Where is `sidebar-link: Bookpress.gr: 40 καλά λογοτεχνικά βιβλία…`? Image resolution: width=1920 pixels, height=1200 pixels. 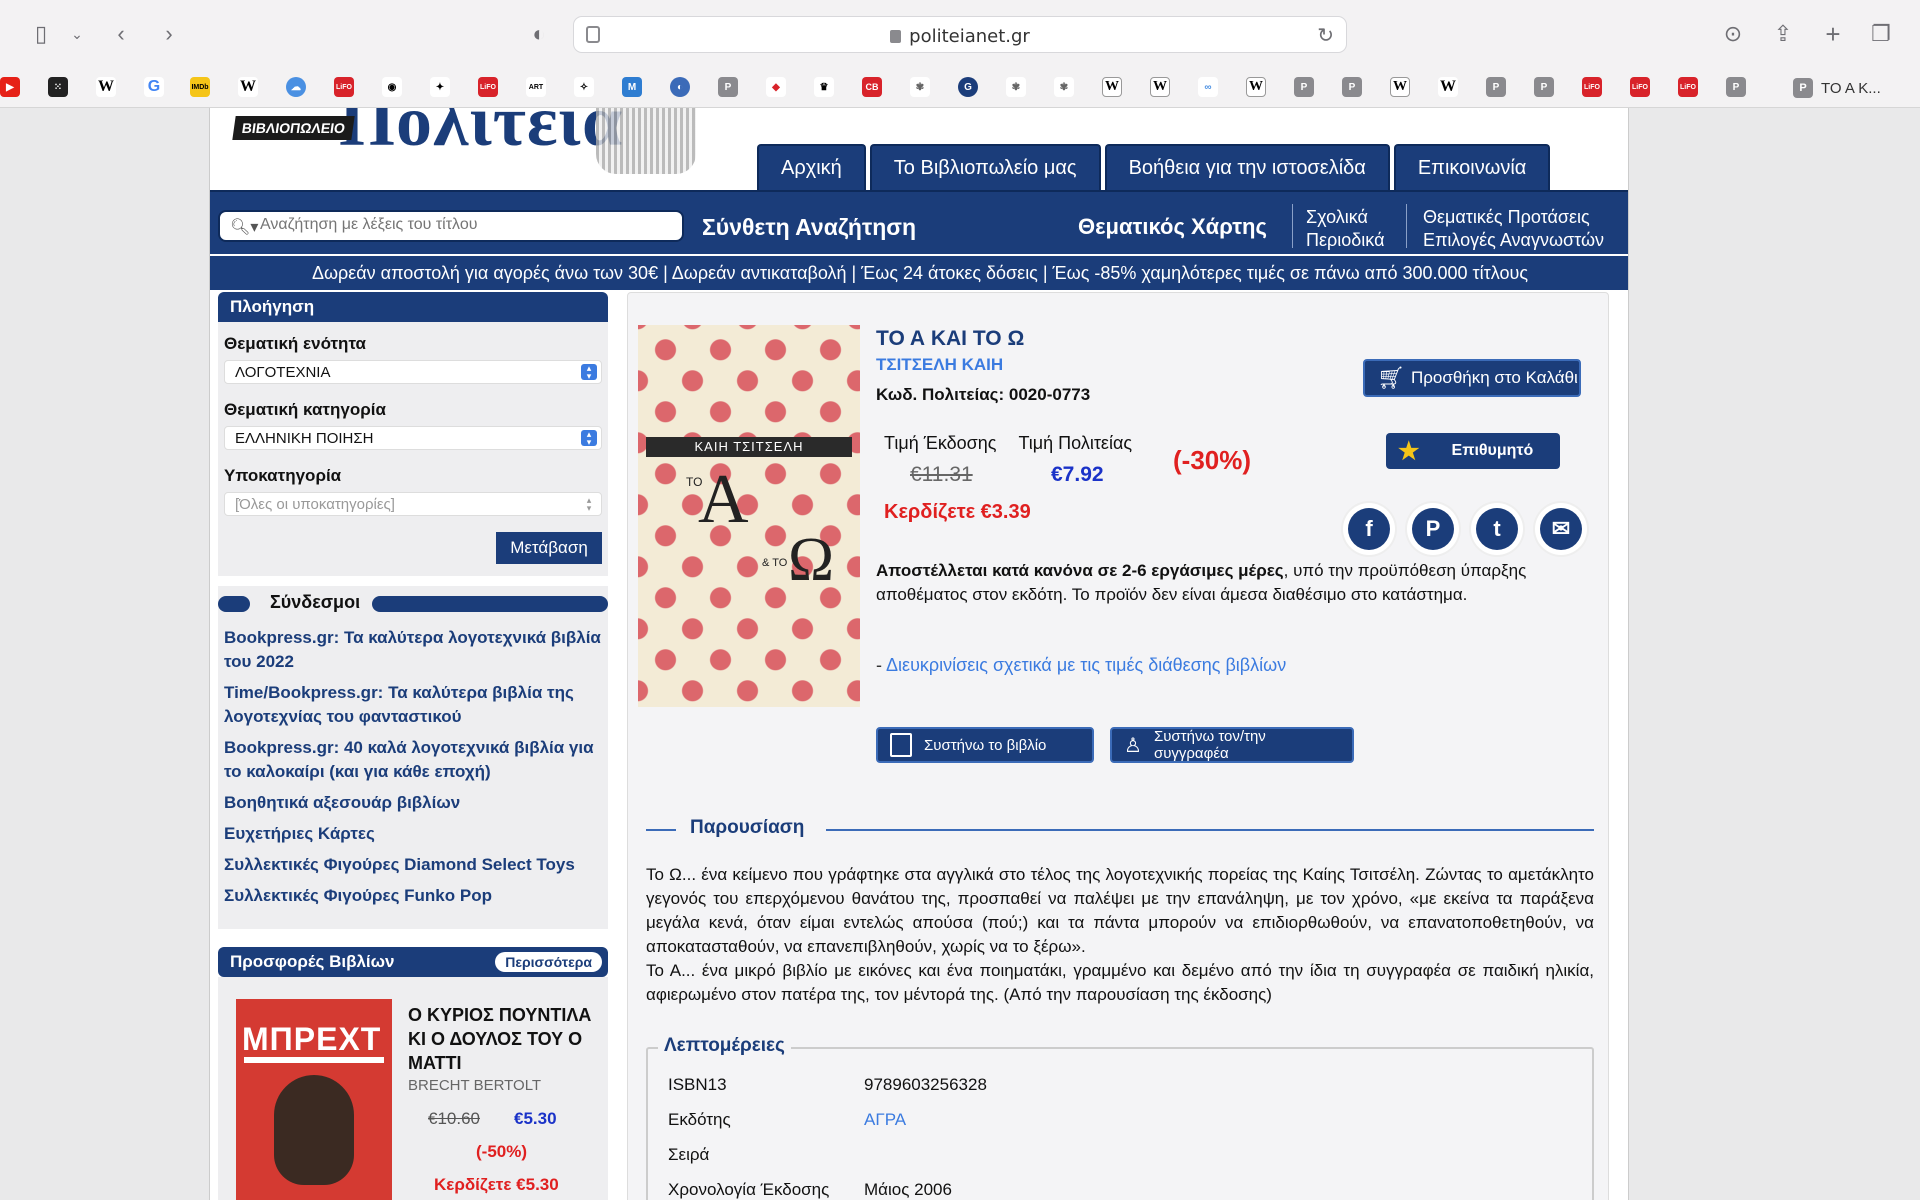 sidebar-link: Bookpress.gr: 40 καλά λογοτεχνικά βιβλία… is located at coordinates (413, 760).